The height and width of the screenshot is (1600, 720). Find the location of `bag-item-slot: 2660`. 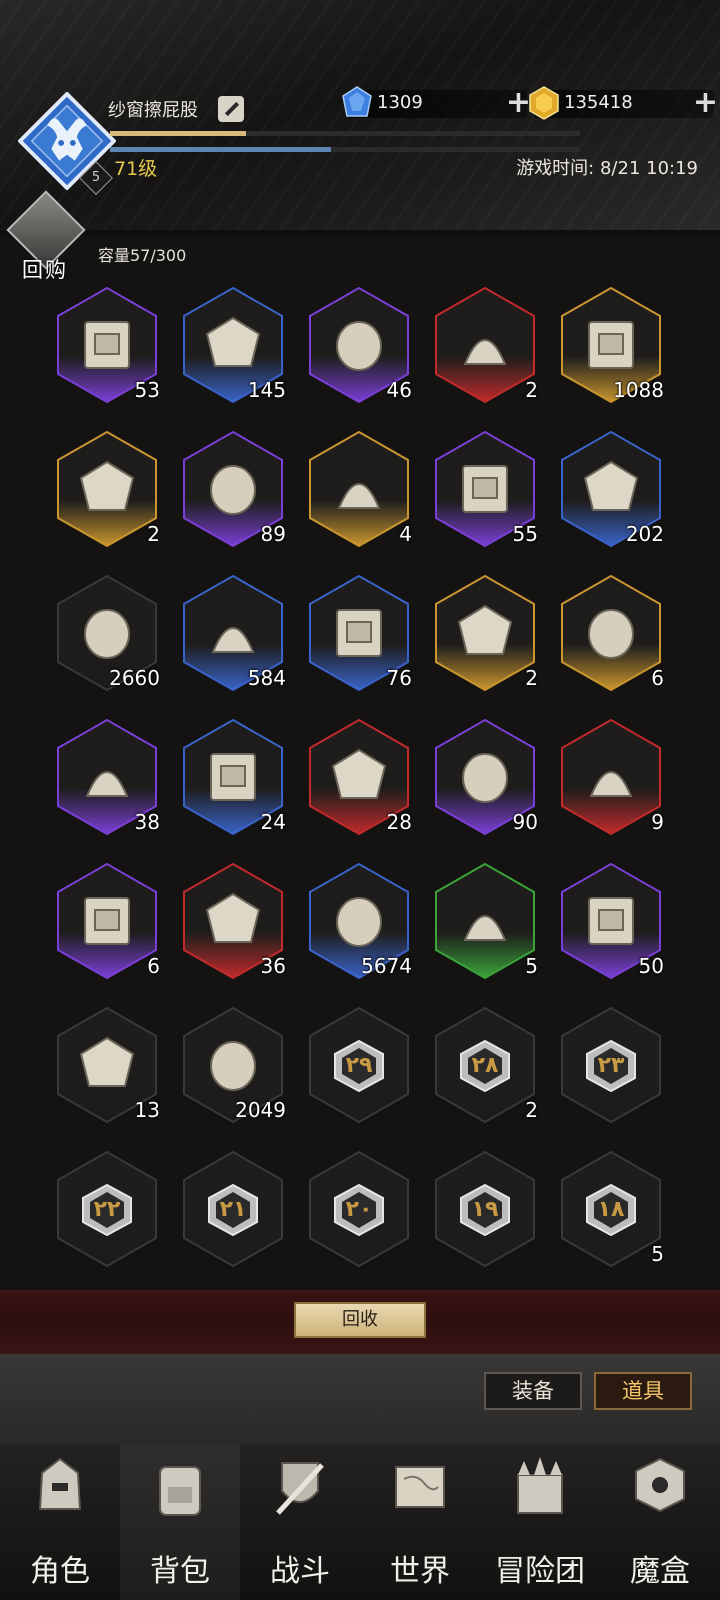

bag-item-slot: 2660 is located at coordinates (107, 636).